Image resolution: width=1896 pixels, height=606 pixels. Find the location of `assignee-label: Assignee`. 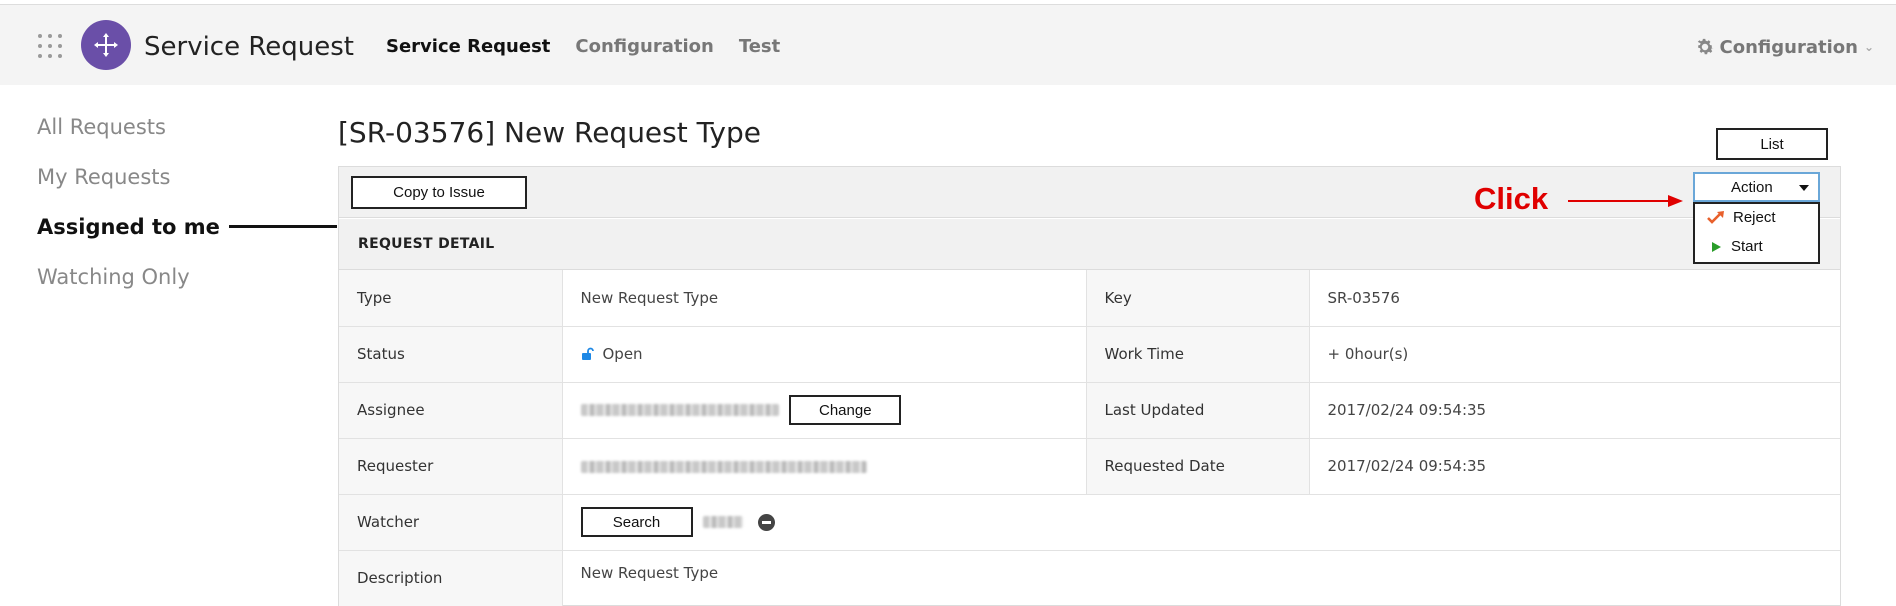

assignee-label: Assignee is located at coordinates (450, 410).